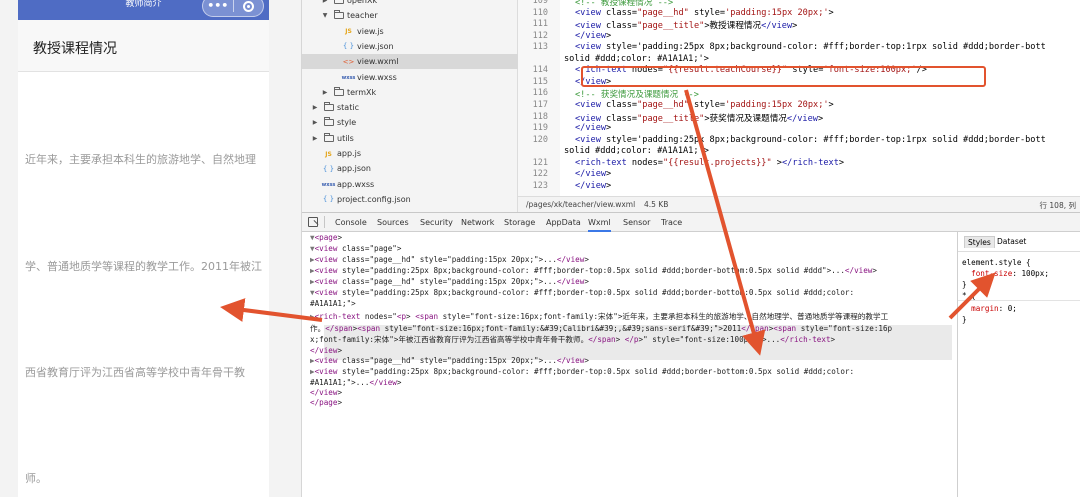 Image resolution: width=1080 pixels, height=497 pixels. What do you see at coordinates (410, 107) in the screenshot?
I see `file-tree-item: ▶ static` at bounding box center [410, 107].